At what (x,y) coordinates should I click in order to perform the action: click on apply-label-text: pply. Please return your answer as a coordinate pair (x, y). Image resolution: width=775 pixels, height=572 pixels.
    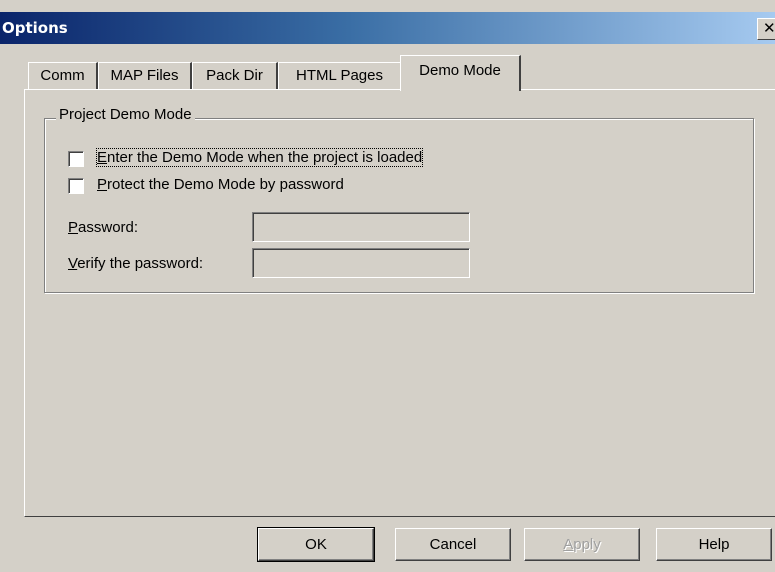
    Looking at the image, I should click on (587, 544).